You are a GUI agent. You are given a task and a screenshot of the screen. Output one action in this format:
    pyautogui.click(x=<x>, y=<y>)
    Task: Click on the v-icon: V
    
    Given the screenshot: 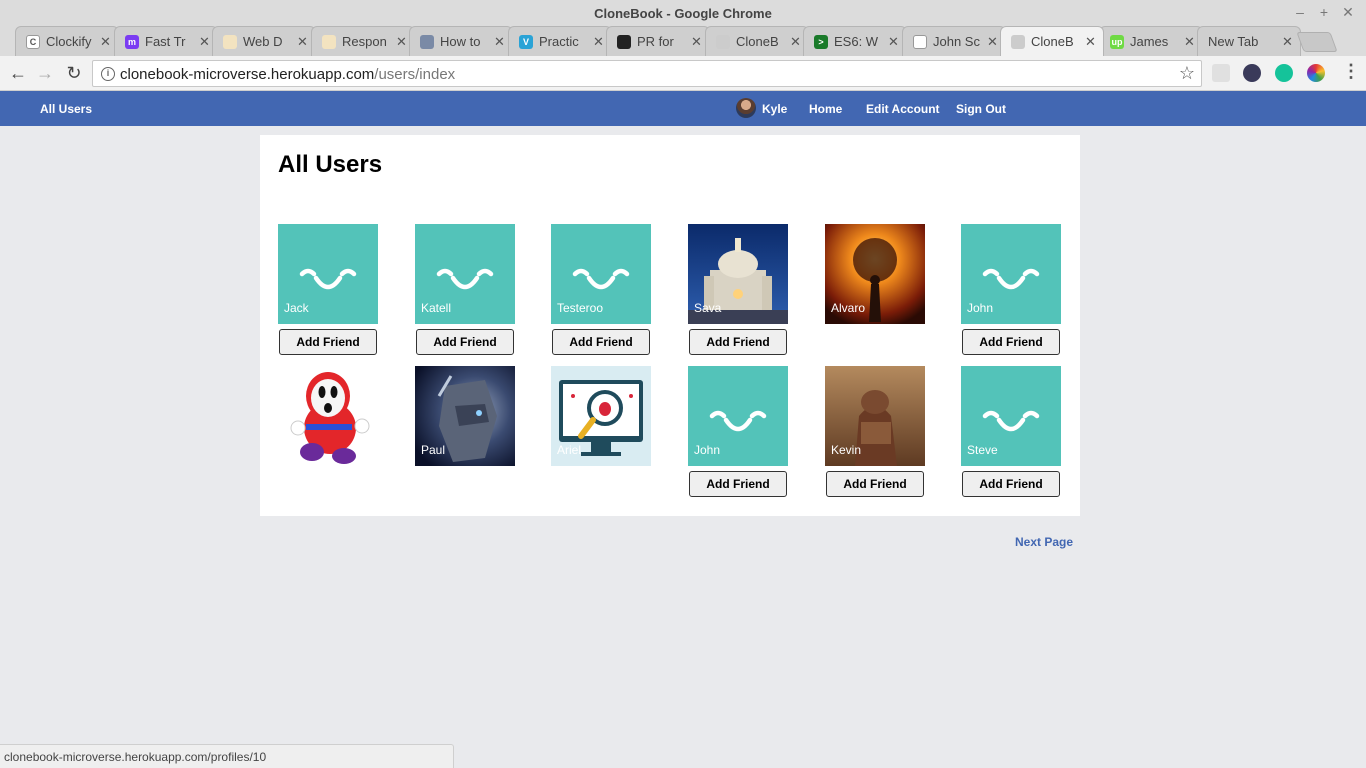 What is the action you would take?
    pyautogui.click(x=526, y=41)
    